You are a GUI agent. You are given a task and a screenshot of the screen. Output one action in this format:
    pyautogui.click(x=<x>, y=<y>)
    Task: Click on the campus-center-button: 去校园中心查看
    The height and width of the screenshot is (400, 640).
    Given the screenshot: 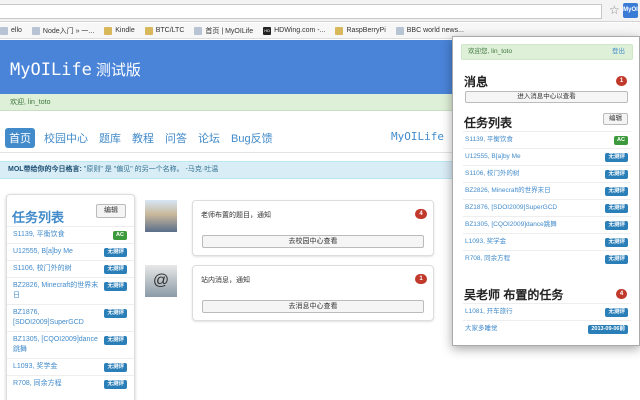 What is the action you would take?
    pyautogui.click(x=313, y=241)
    